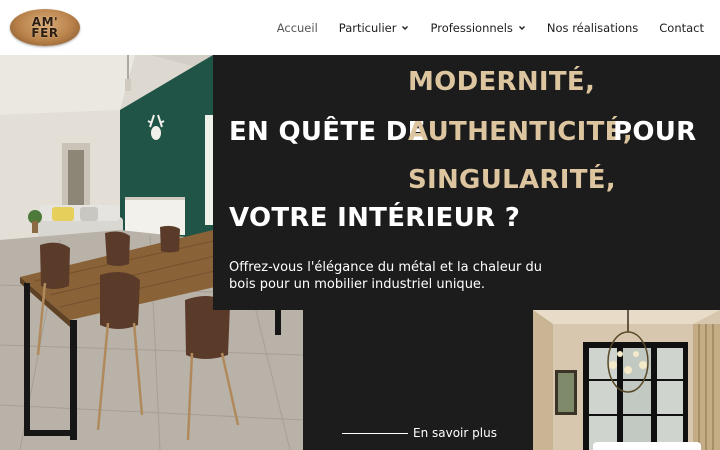 The height and width of the screenshot is (450, 720). What do you see at coordinates (375, 218) in the screenshot?
I see `hero-headline-line2: VOTRE INTÉRIEUR ?` at bounding box center [375, 218].